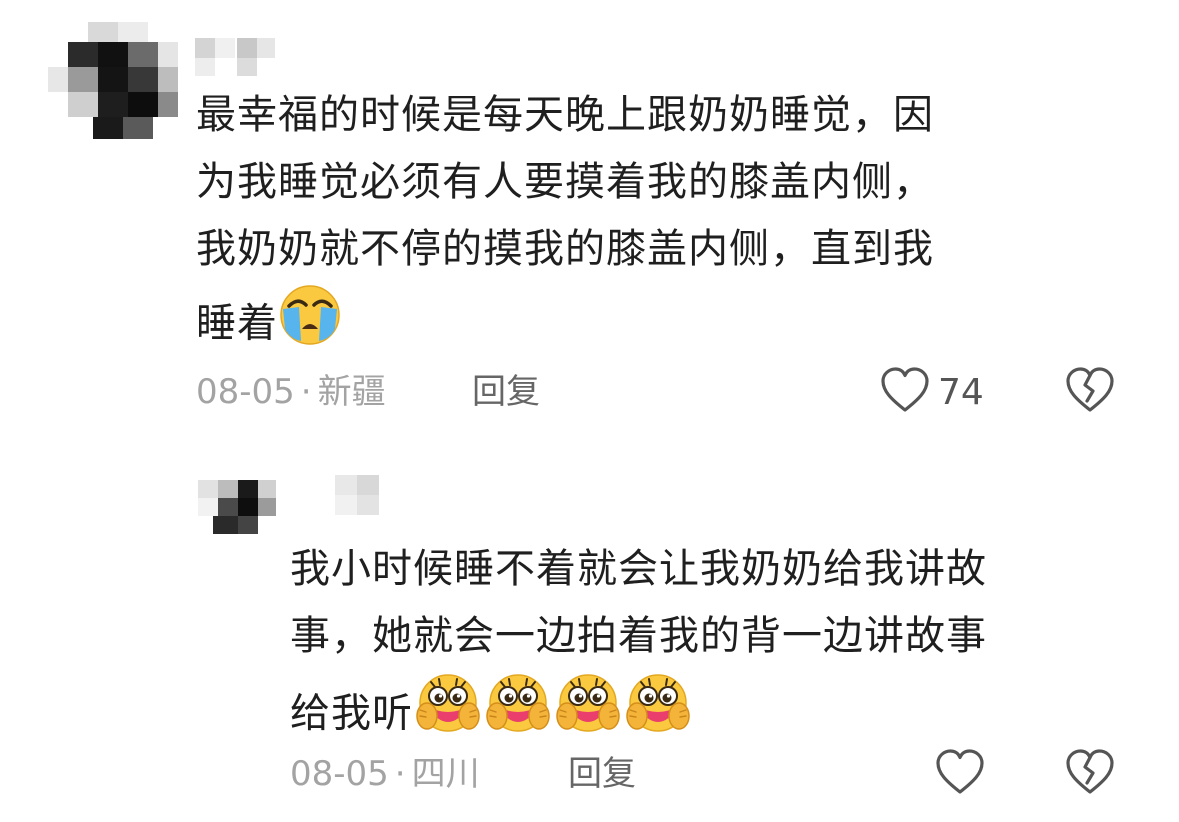 The width and height of the screenshot is (1179, 822). What do you see at coordinates (310, 325) in the screenshot?
I see `crying-face-emoji` at bounding box center [310, 325].